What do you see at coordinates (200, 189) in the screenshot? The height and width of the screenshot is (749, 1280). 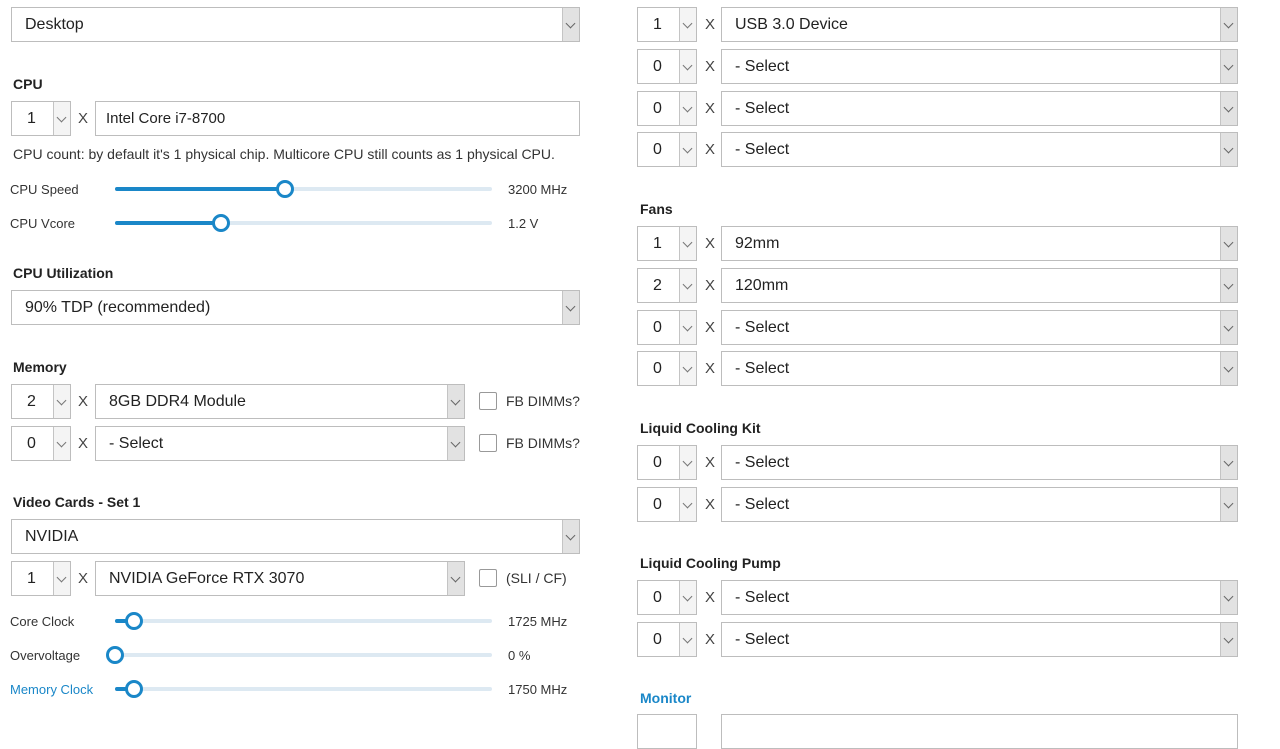 I see `slider-fill` at bounding box center [200, 189].